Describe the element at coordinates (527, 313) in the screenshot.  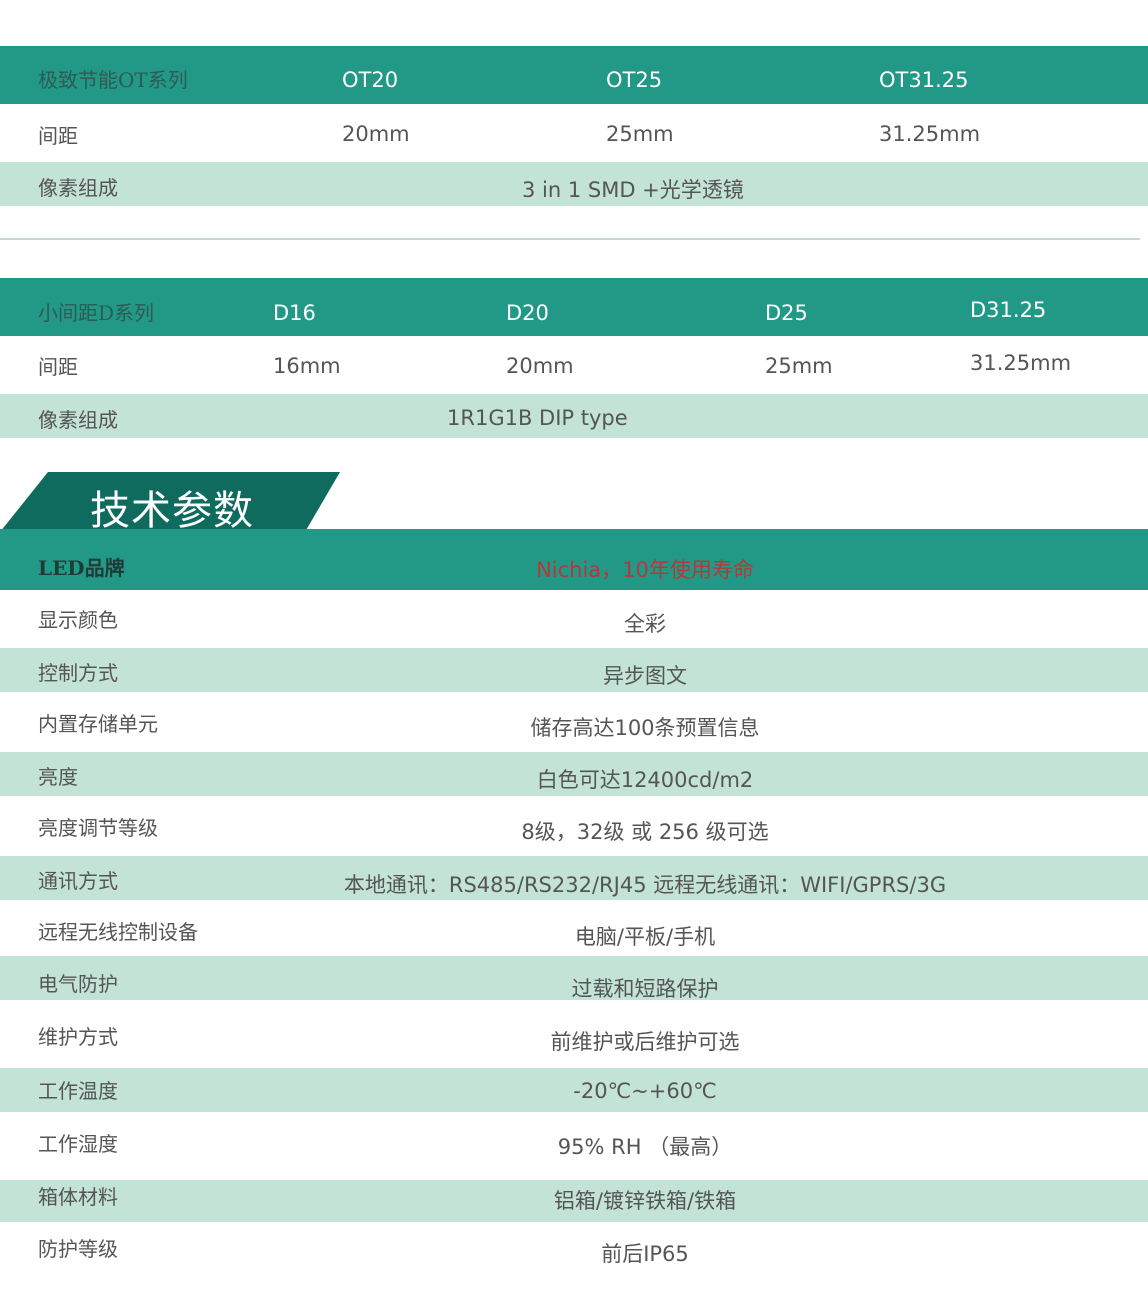
I see `d-col-d20: D20` at that location.